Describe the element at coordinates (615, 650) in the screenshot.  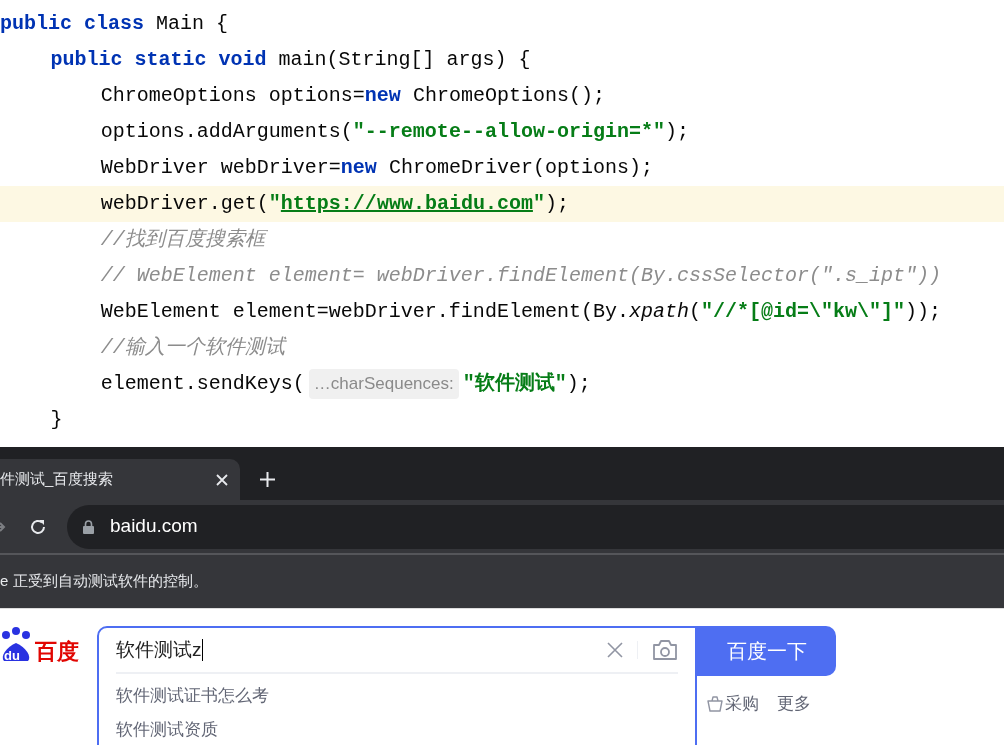
I see `clear-icon` at that location.